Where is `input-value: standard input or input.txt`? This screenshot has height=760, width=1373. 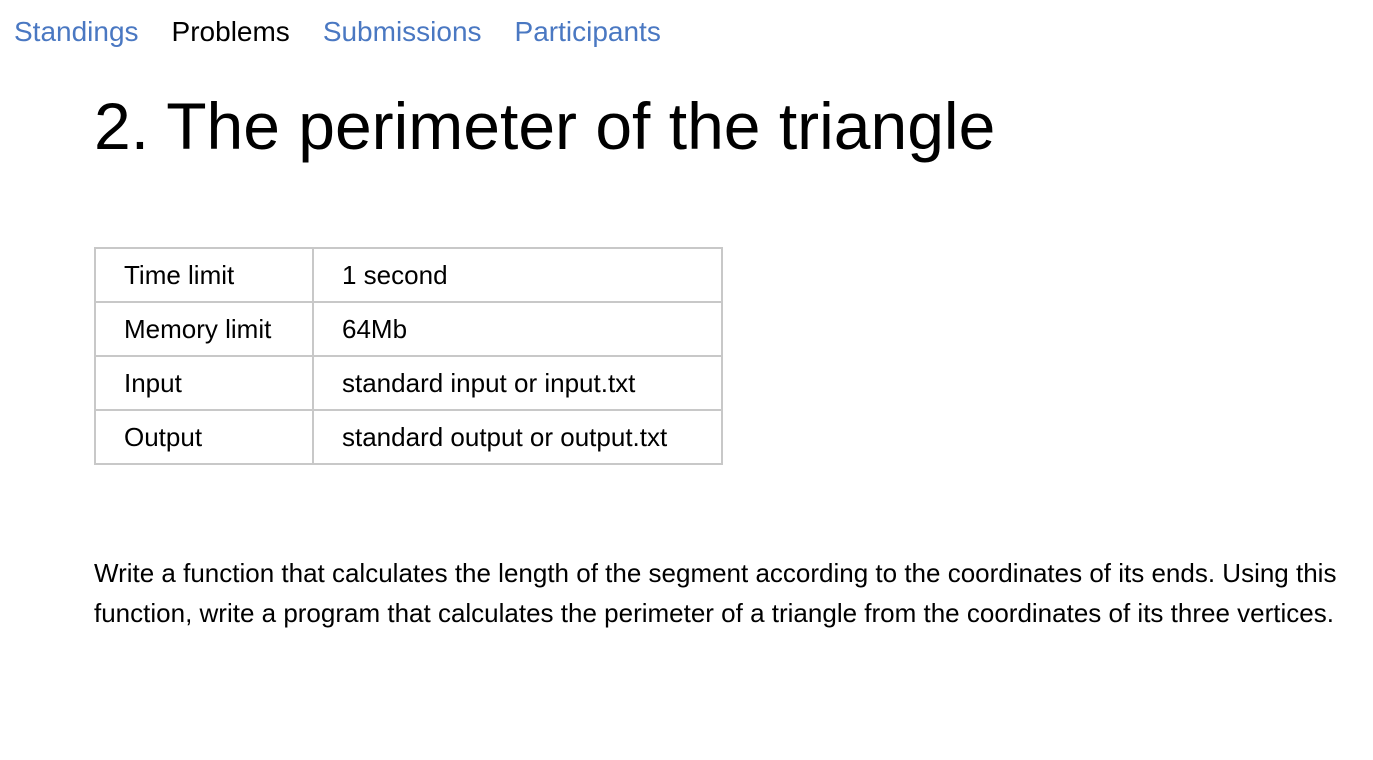 input-value: standard input or input.txt is located at coordinates (517, 383).